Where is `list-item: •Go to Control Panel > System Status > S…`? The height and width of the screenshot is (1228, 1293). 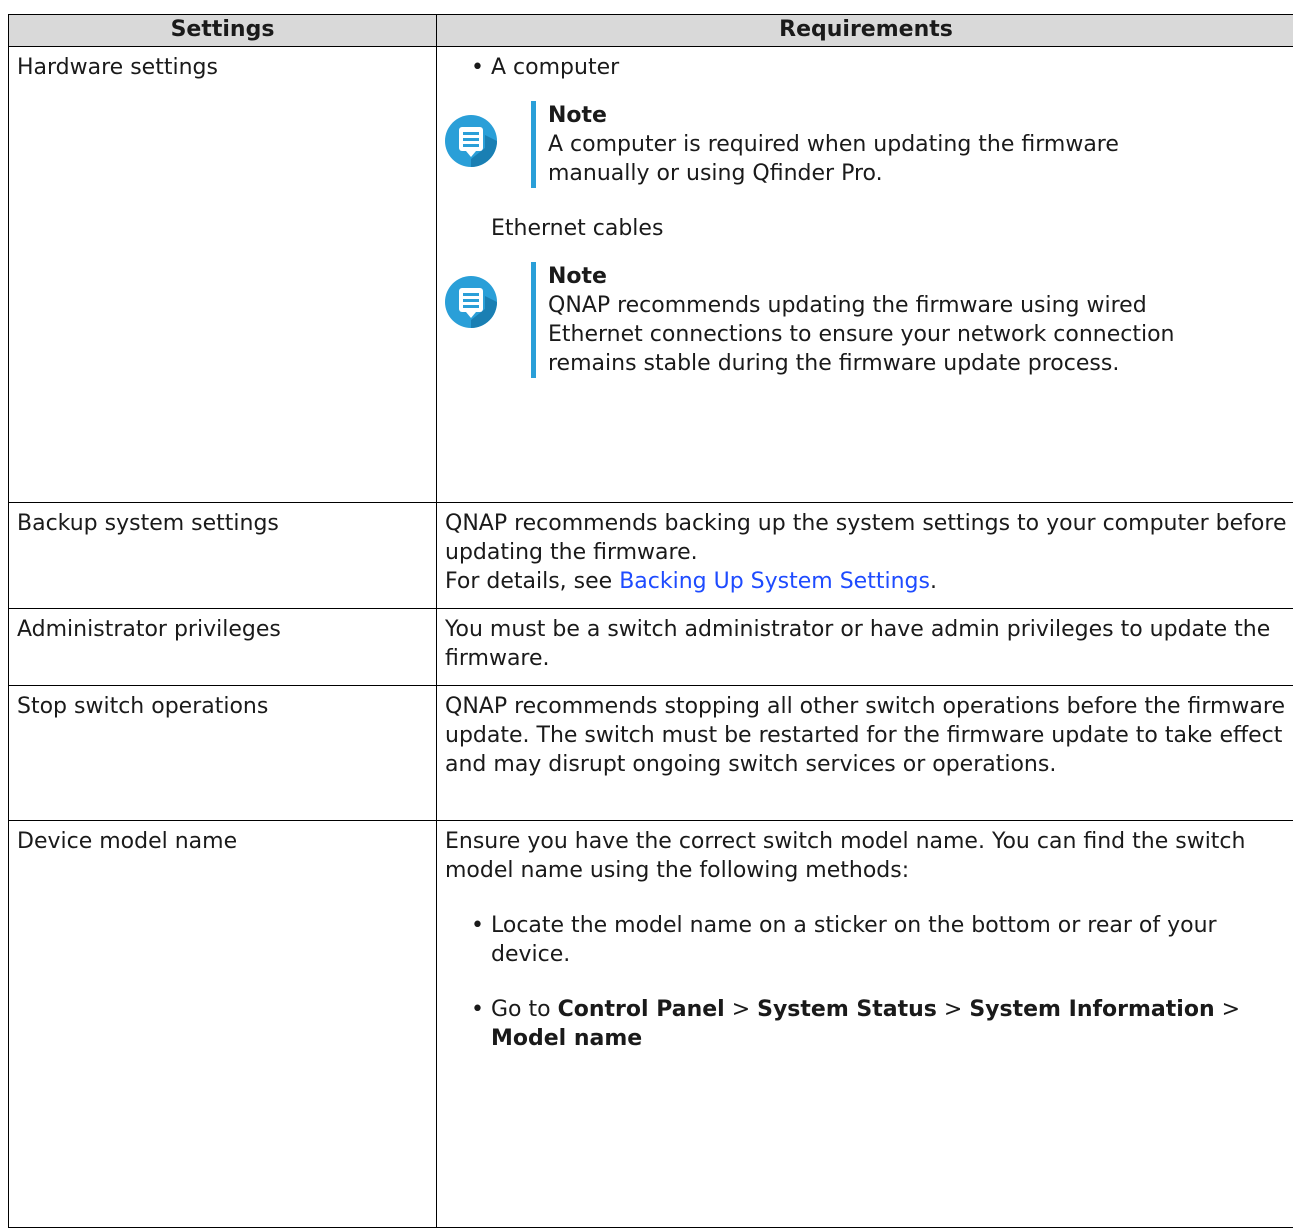
list-item: •Go to Control Panel > System Status > S… is located at coordinates (866, 1024).